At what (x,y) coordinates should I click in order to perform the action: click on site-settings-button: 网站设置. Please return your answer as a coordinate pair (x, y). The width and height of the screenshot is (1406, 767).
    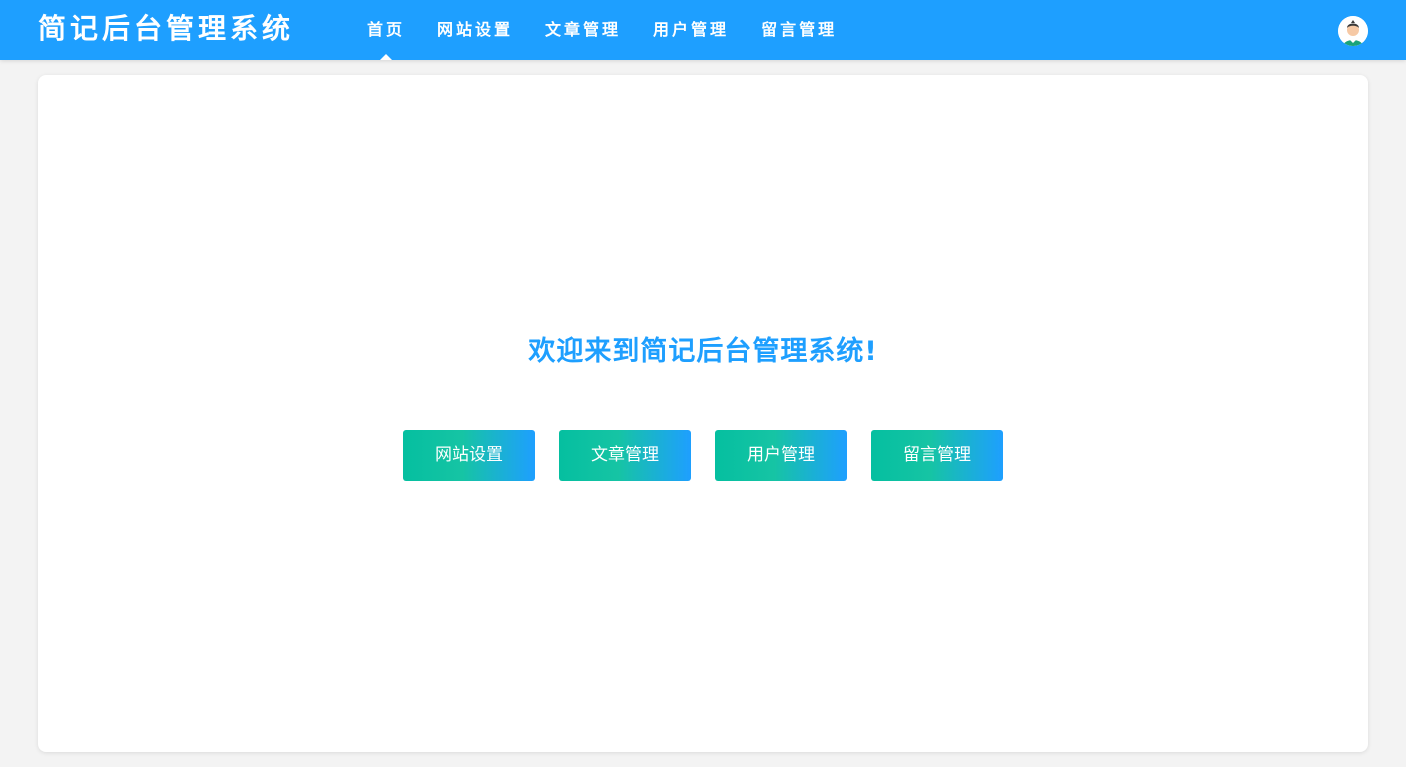
    Looking at the image, I should click on (469, 455).